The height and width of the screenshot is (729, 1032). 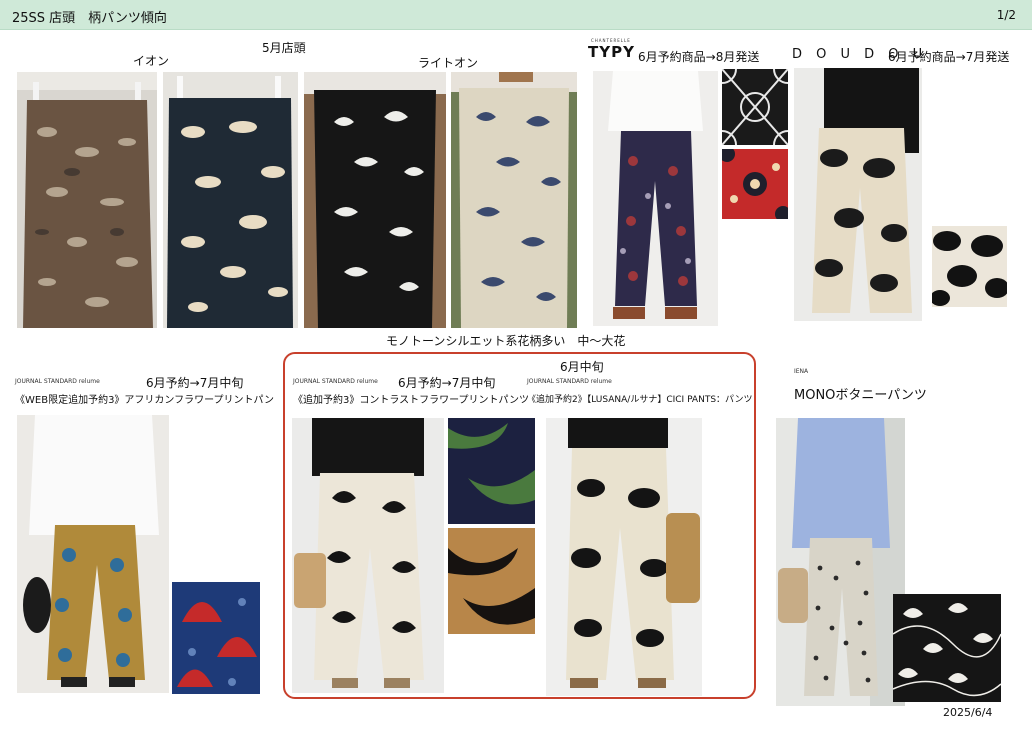 What do you see at coordinates (195, 383) in the screenshot?
I see `js-african-note: 6月予約→7月中旬` at bounding box center [195, 383].